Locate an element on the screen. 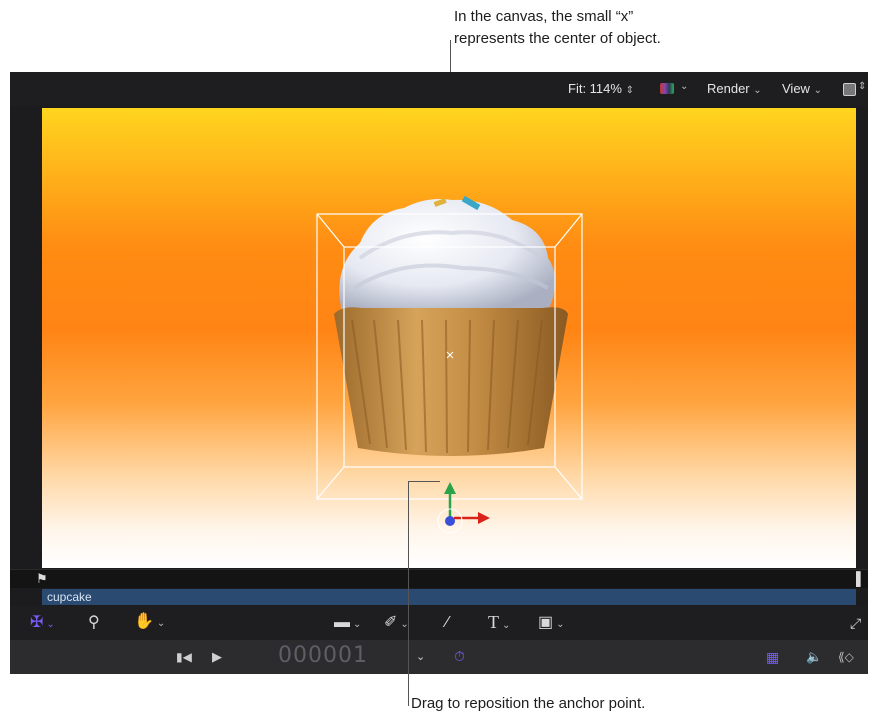  callout-center-line-2: represents the center of object. is located at coordinates (557, 38).